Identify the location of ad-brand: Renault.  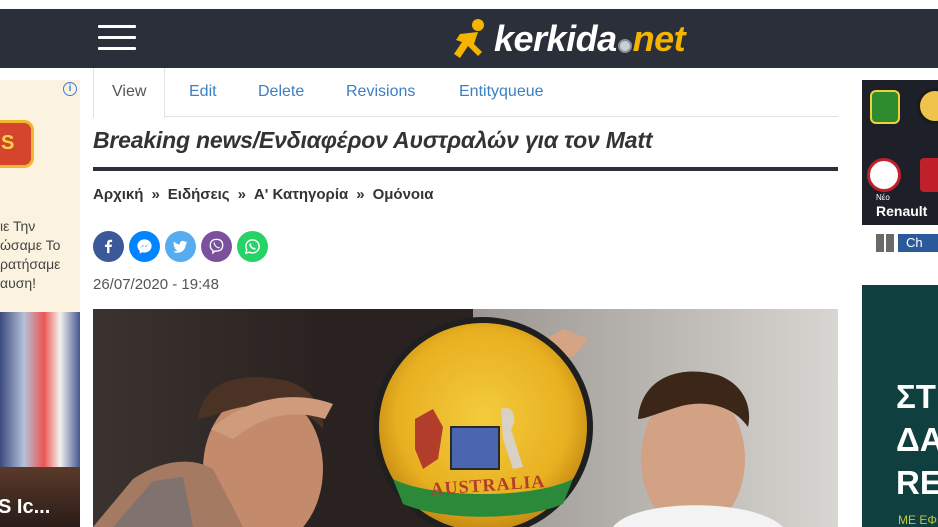
(902, 211).